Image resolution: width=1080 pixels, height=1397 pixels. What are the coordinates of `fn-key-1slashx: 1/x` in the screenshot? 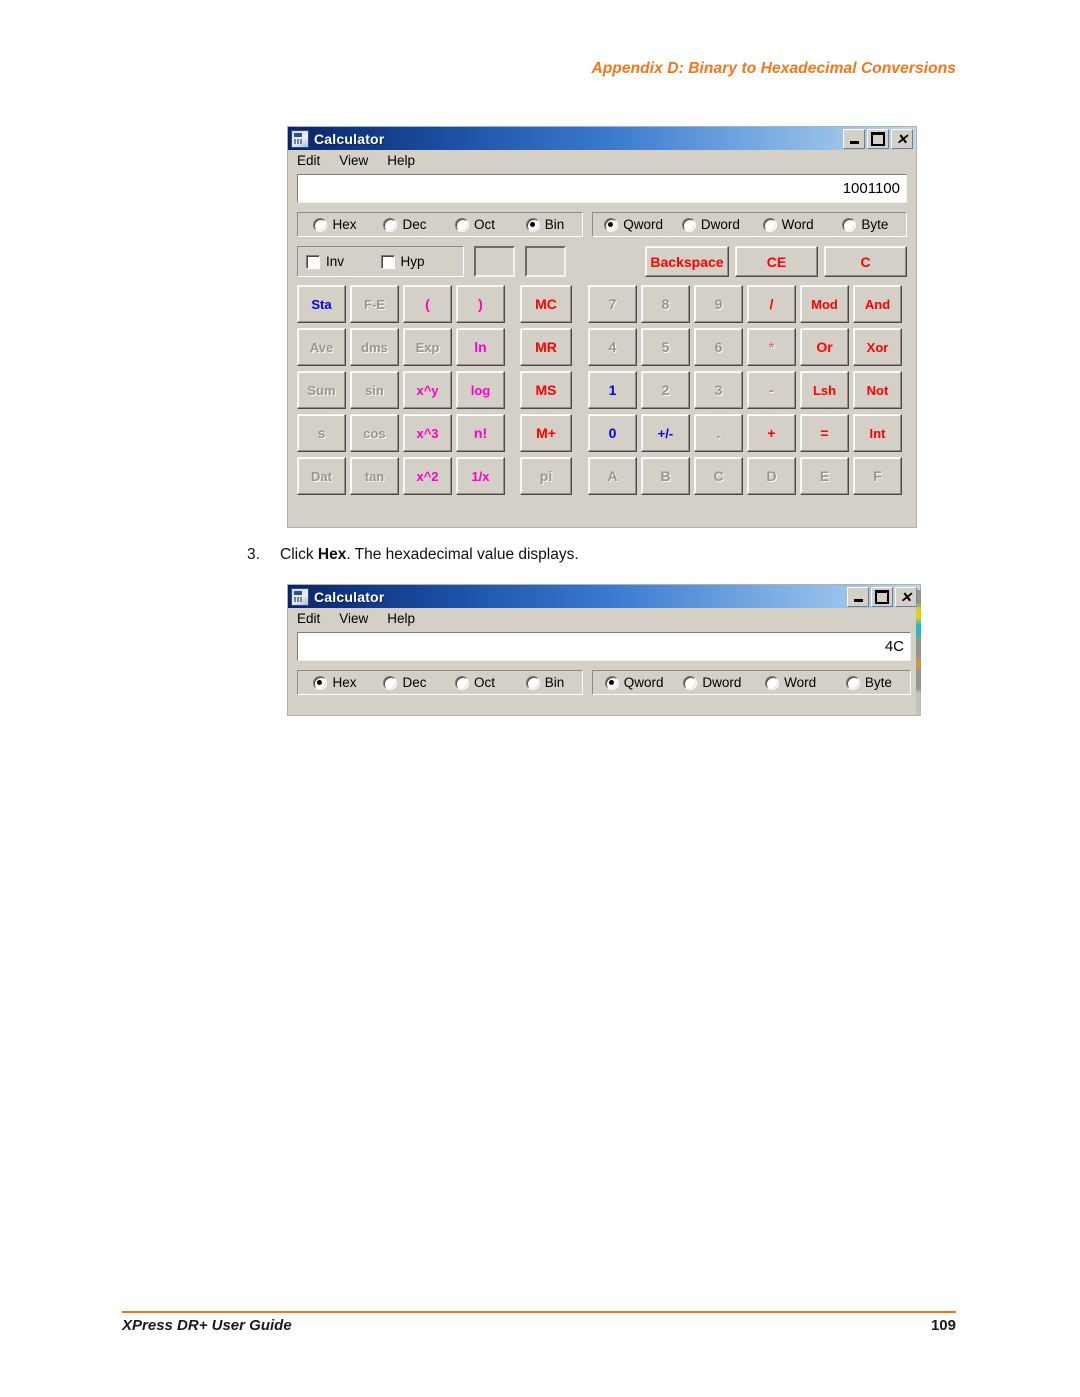 It's located at (480, 476).